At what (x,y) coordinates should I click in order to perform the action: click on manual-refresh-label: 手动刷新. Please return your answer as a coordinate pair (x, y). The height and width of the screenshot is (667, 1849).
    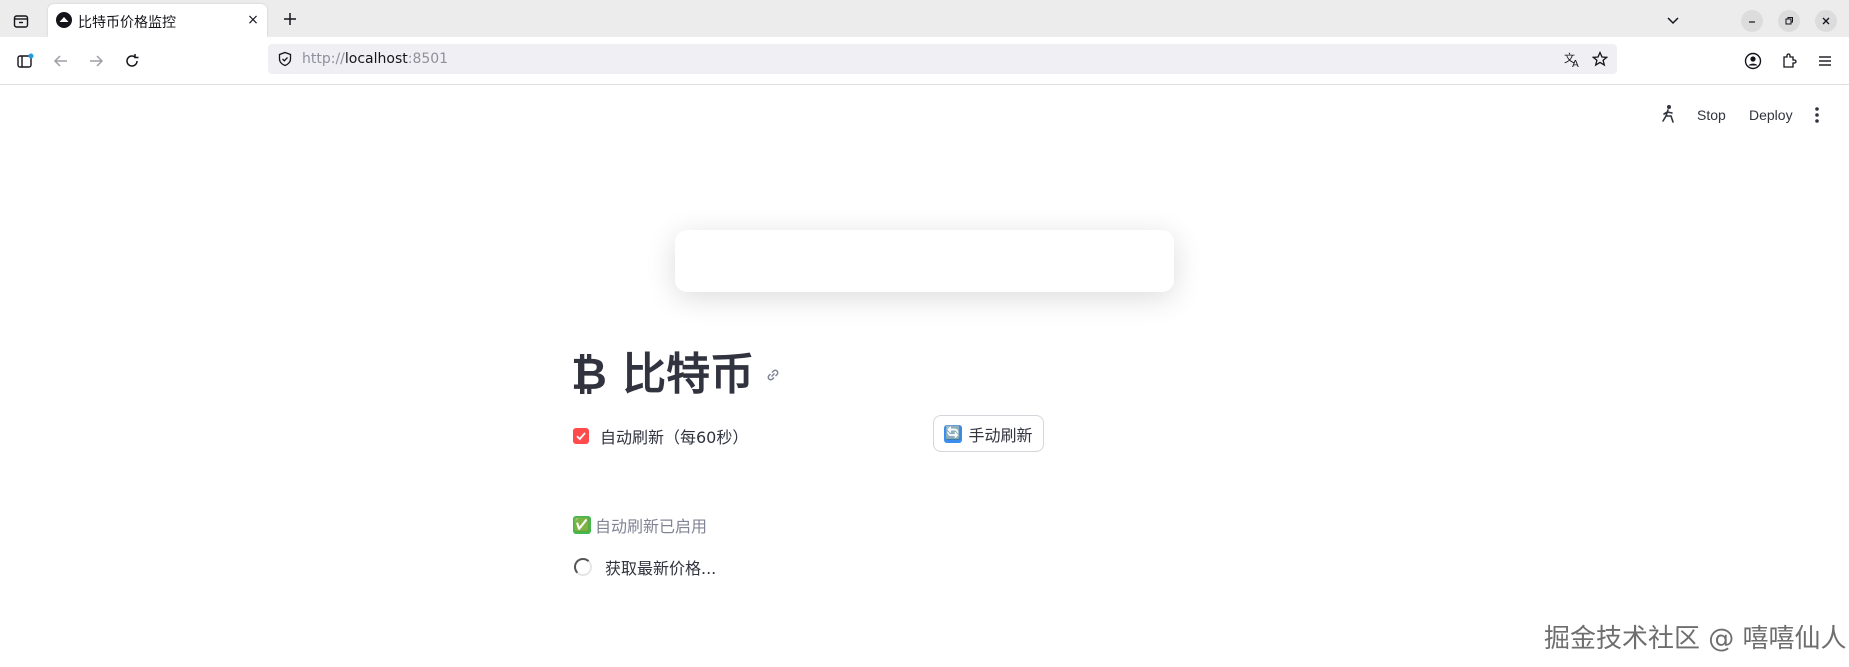
    Looking at the image, I should click on (1000, 435).